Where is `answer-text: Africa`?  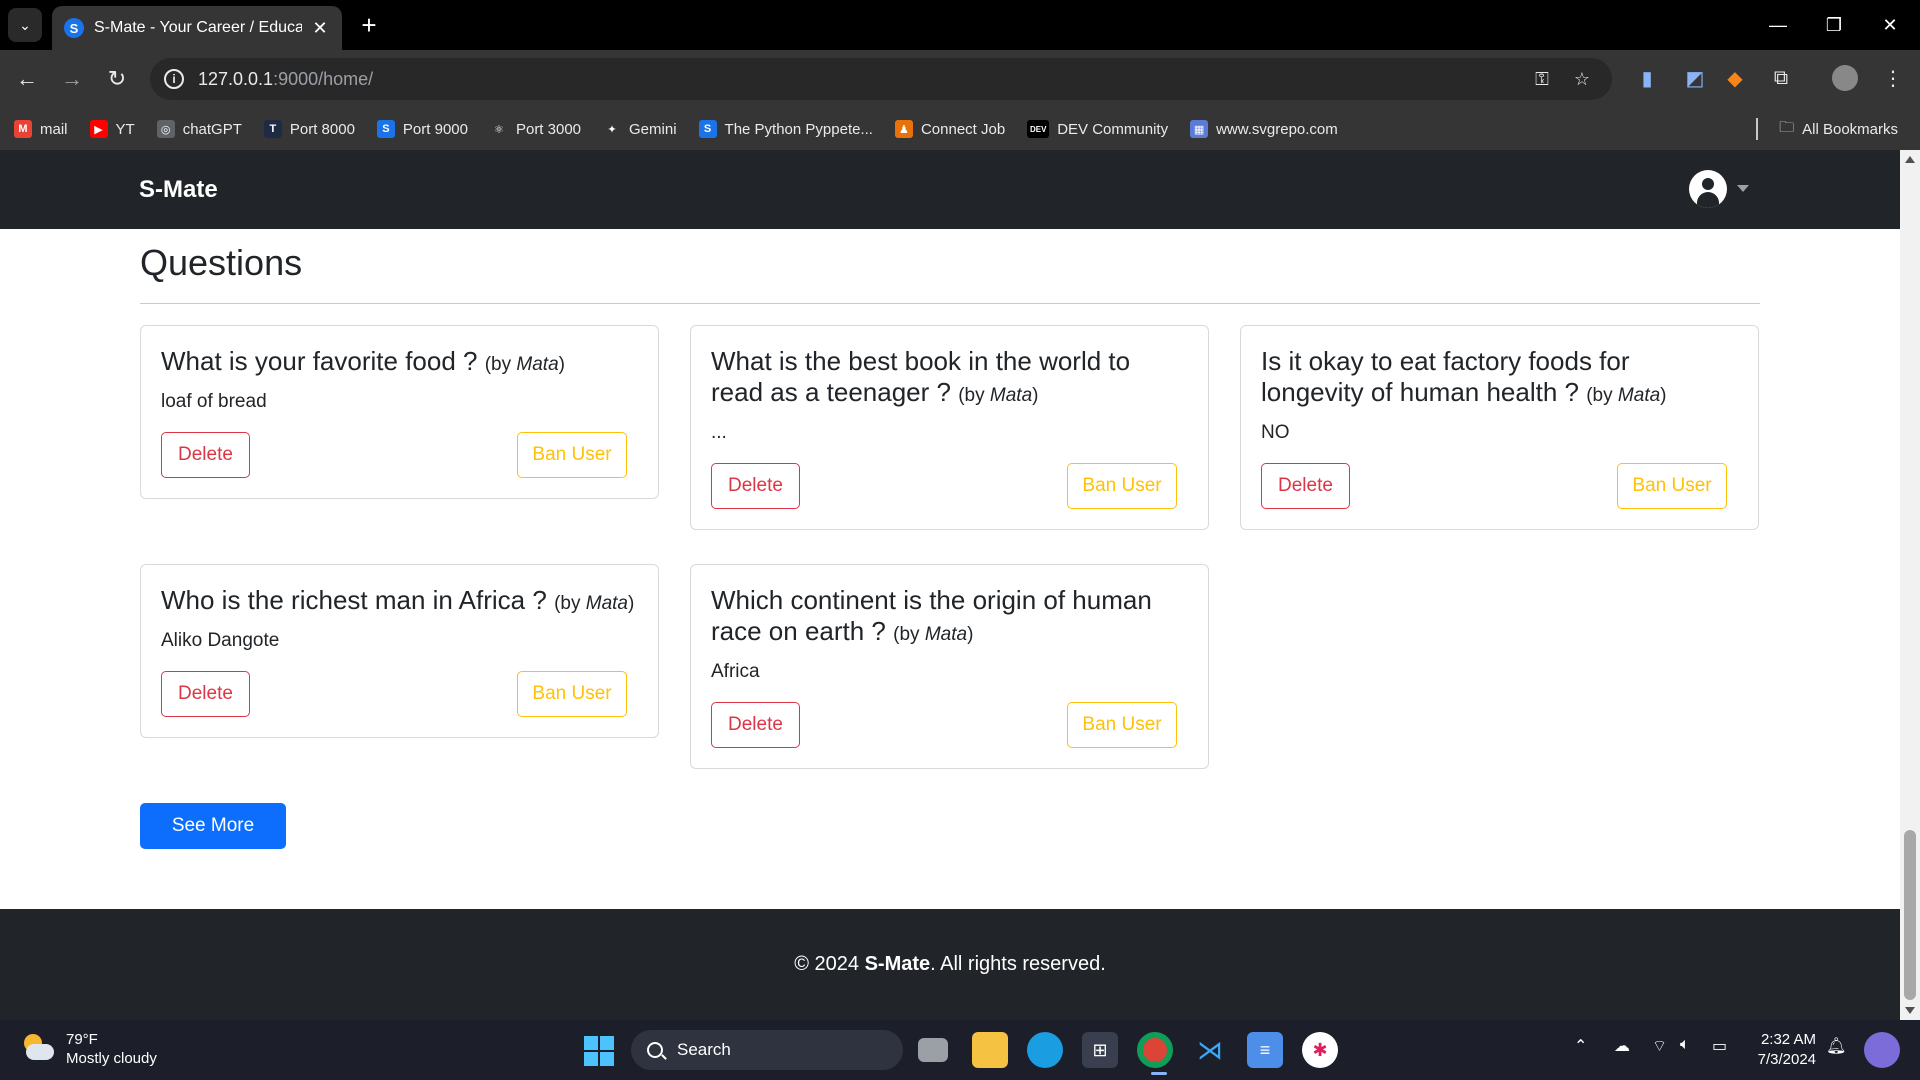
answer-text: Africa is located at coordinates (735, 671).